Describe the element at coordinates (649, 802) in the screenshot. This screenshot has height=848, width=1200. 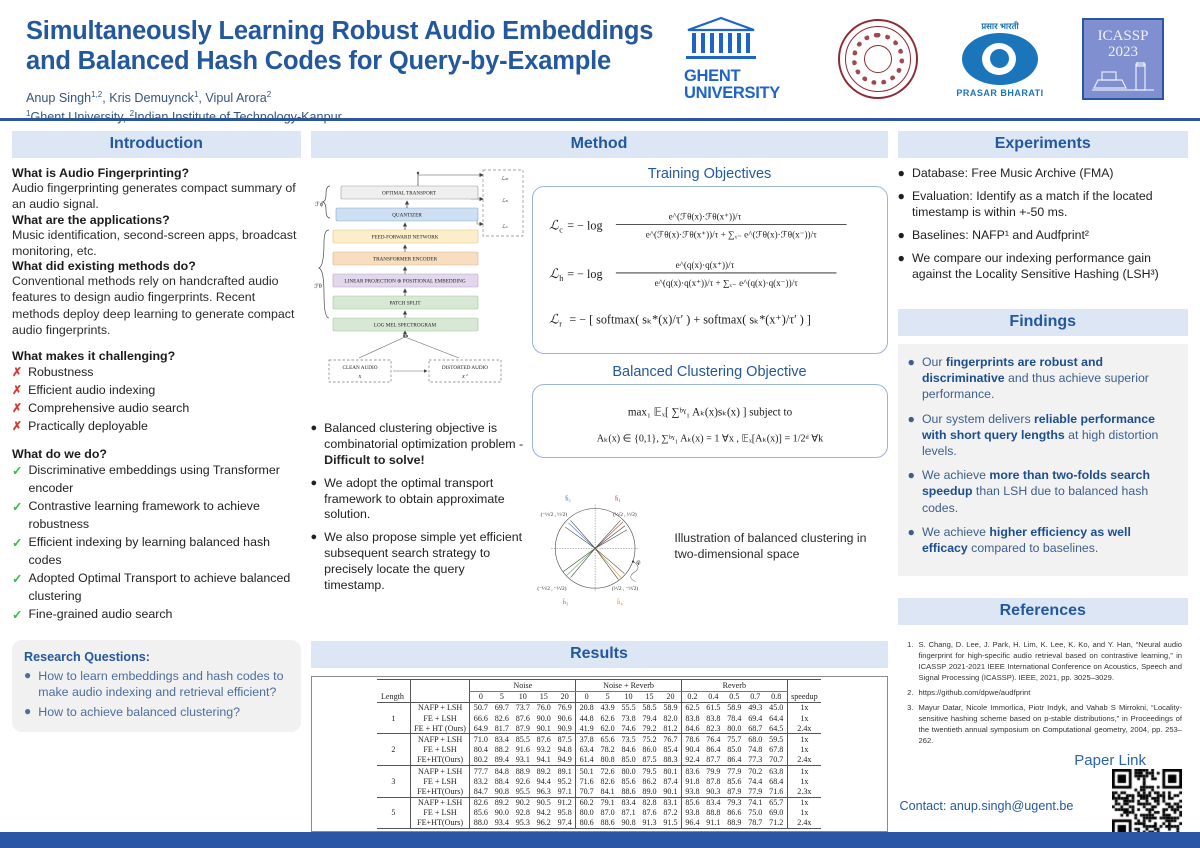
I see `table-cell: 82.8` at that location.